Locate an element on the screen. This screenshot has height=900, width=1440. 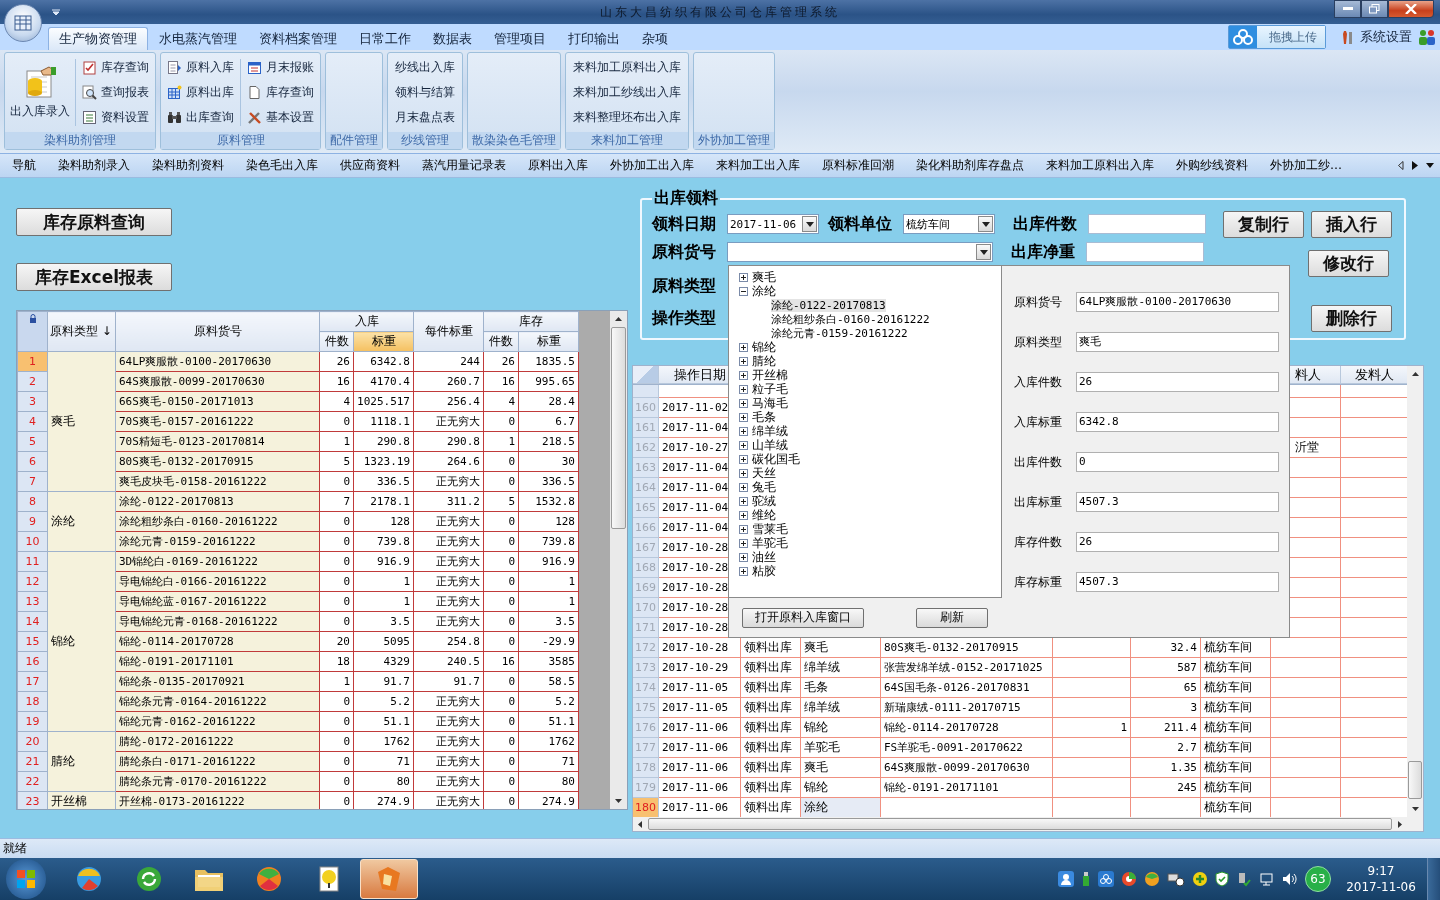
tree-item: 涂纶-0122-20170813 is located at coordinates (828, 305).